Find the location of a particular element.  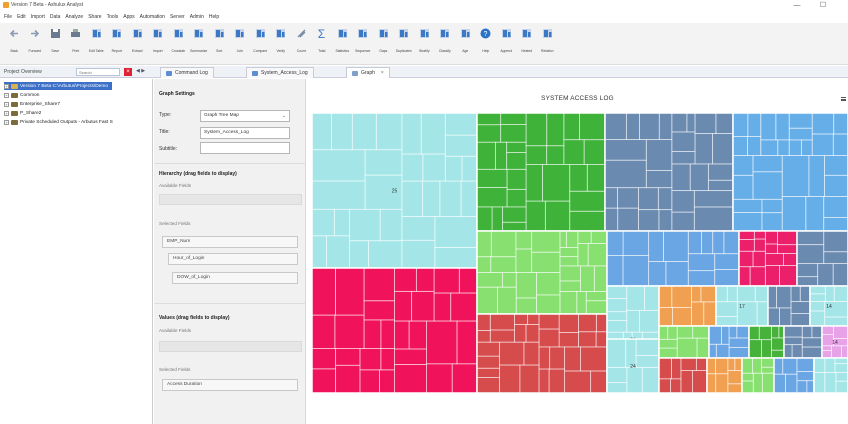

project-search-input is located at coordinates (98, 72).